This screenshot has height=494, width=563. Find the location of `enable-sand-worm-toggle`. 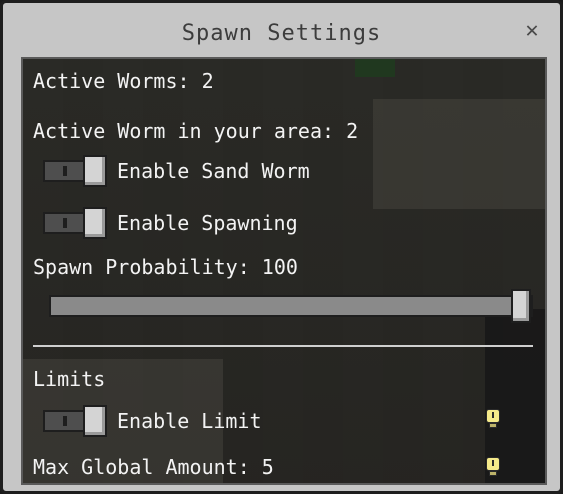

enable-sand-worm-toggle is located at coordinates (75, 171).